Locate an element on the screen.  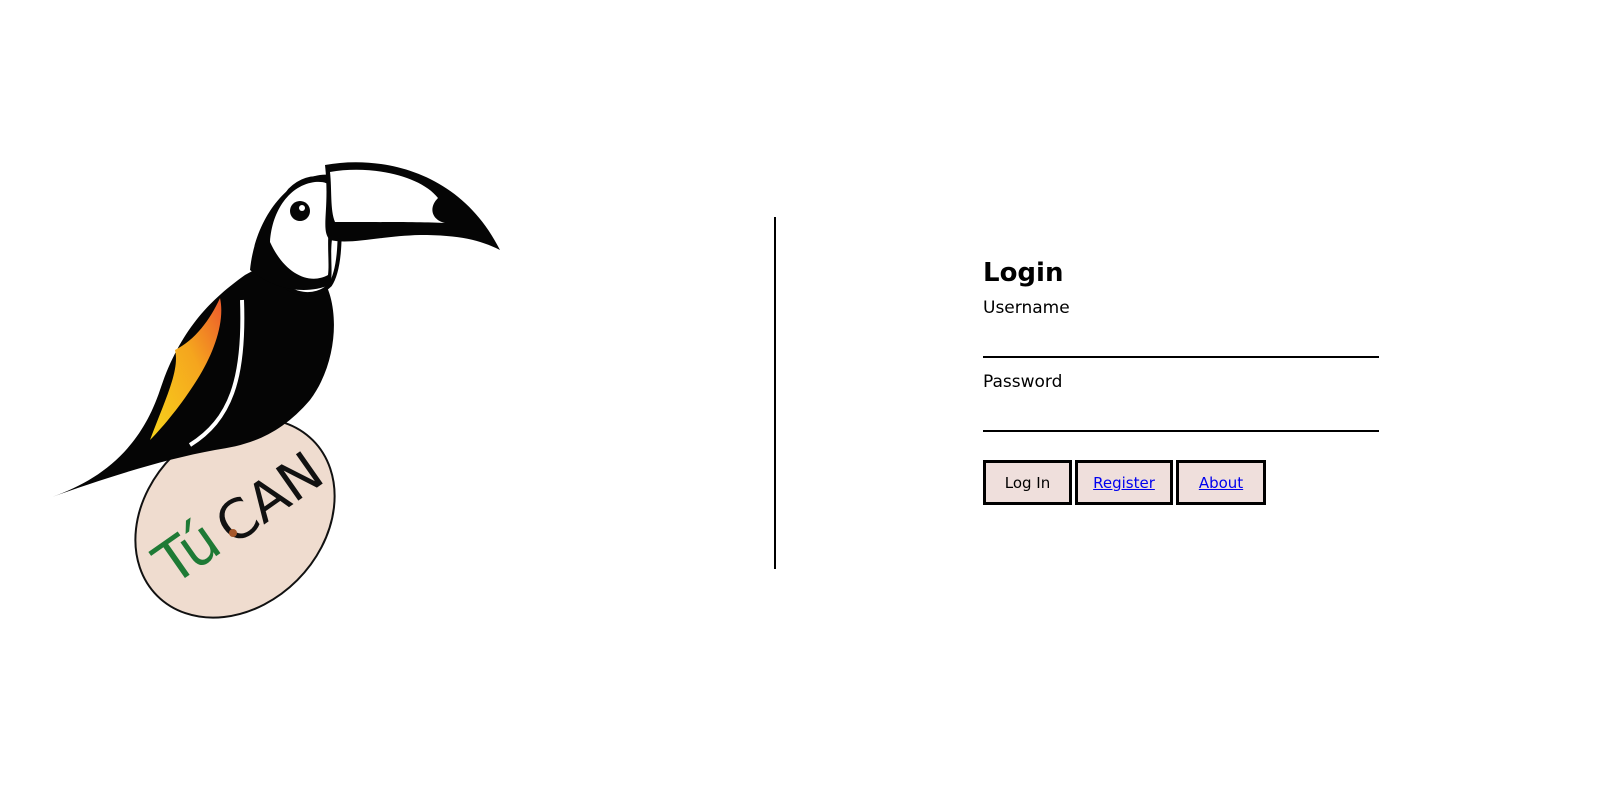
button-row: Log In Register About is located at coordinates (1181, 482).